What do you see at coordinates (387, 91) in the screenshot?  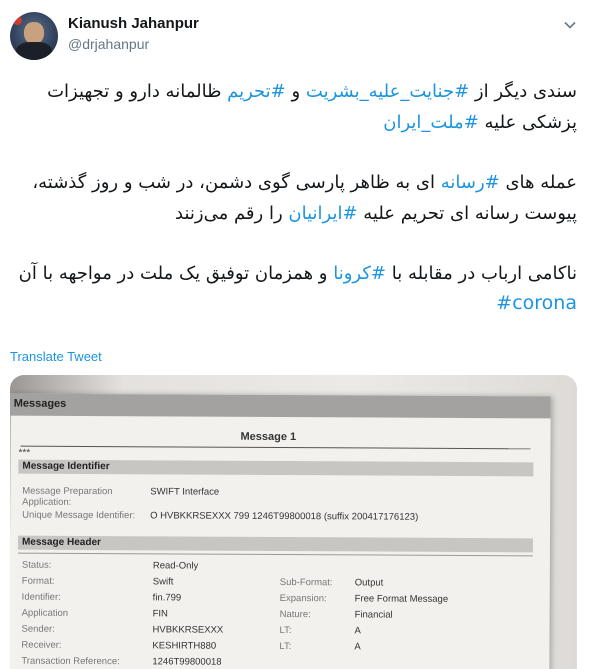 I see `hashtag-link: #جنایت_علیه_بشریت` at bounding box center [387, 91].